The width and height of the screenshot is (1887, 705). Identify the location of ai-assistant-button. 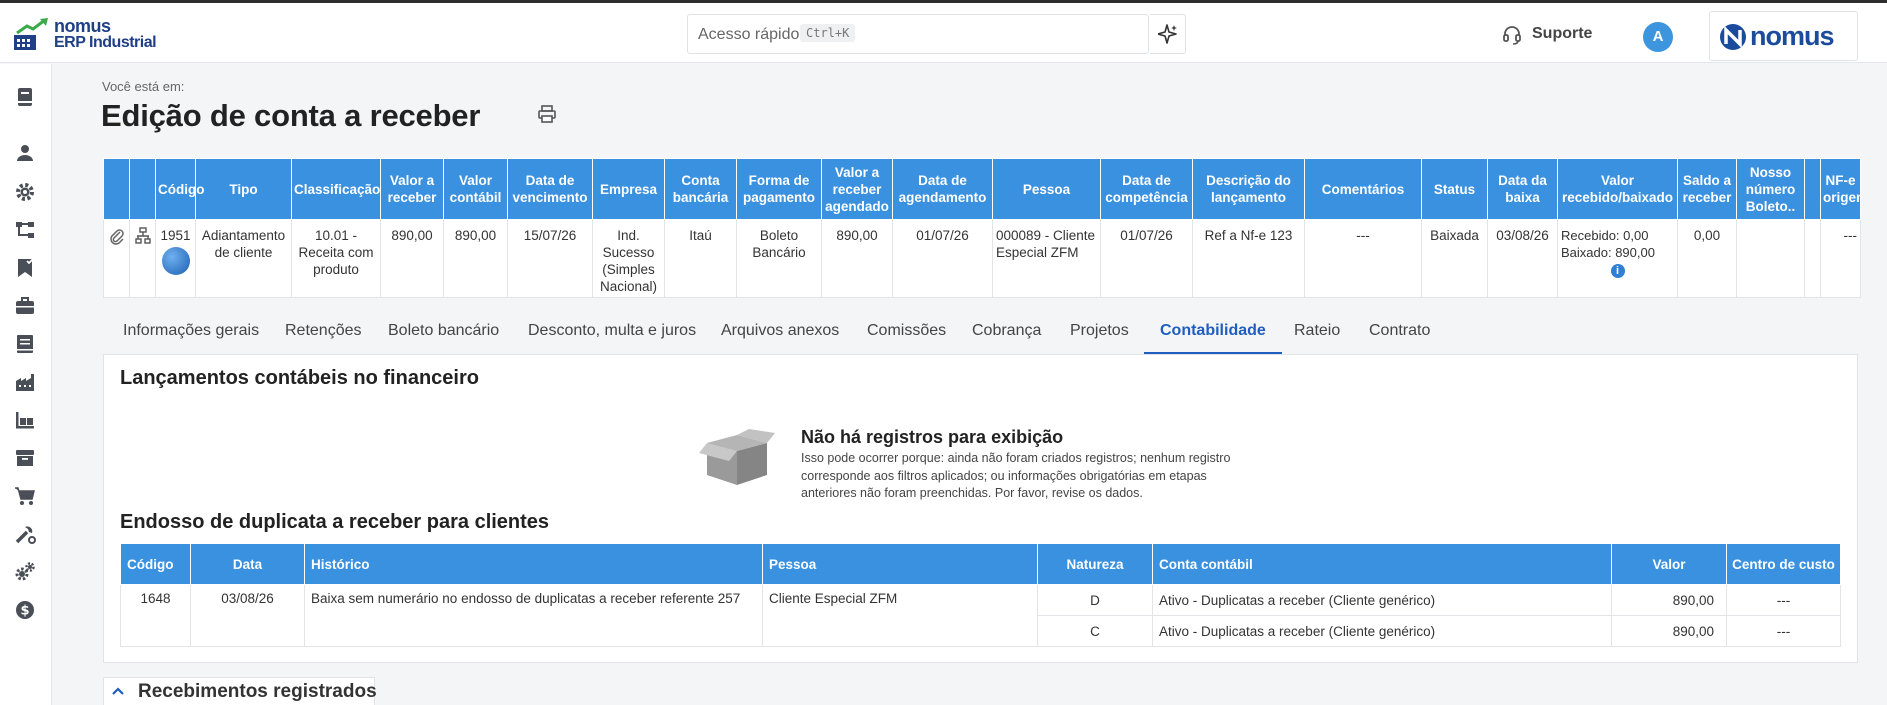
(1168, 34).